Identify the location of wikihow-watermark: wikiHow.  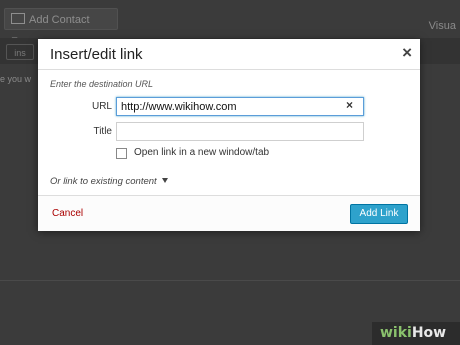
(416, 333).